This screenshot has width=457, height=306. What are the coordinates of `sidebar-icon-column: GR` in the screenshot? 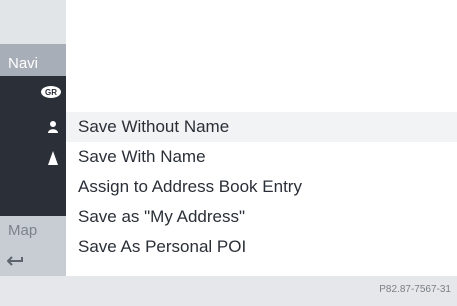 It's located at (33, 146).